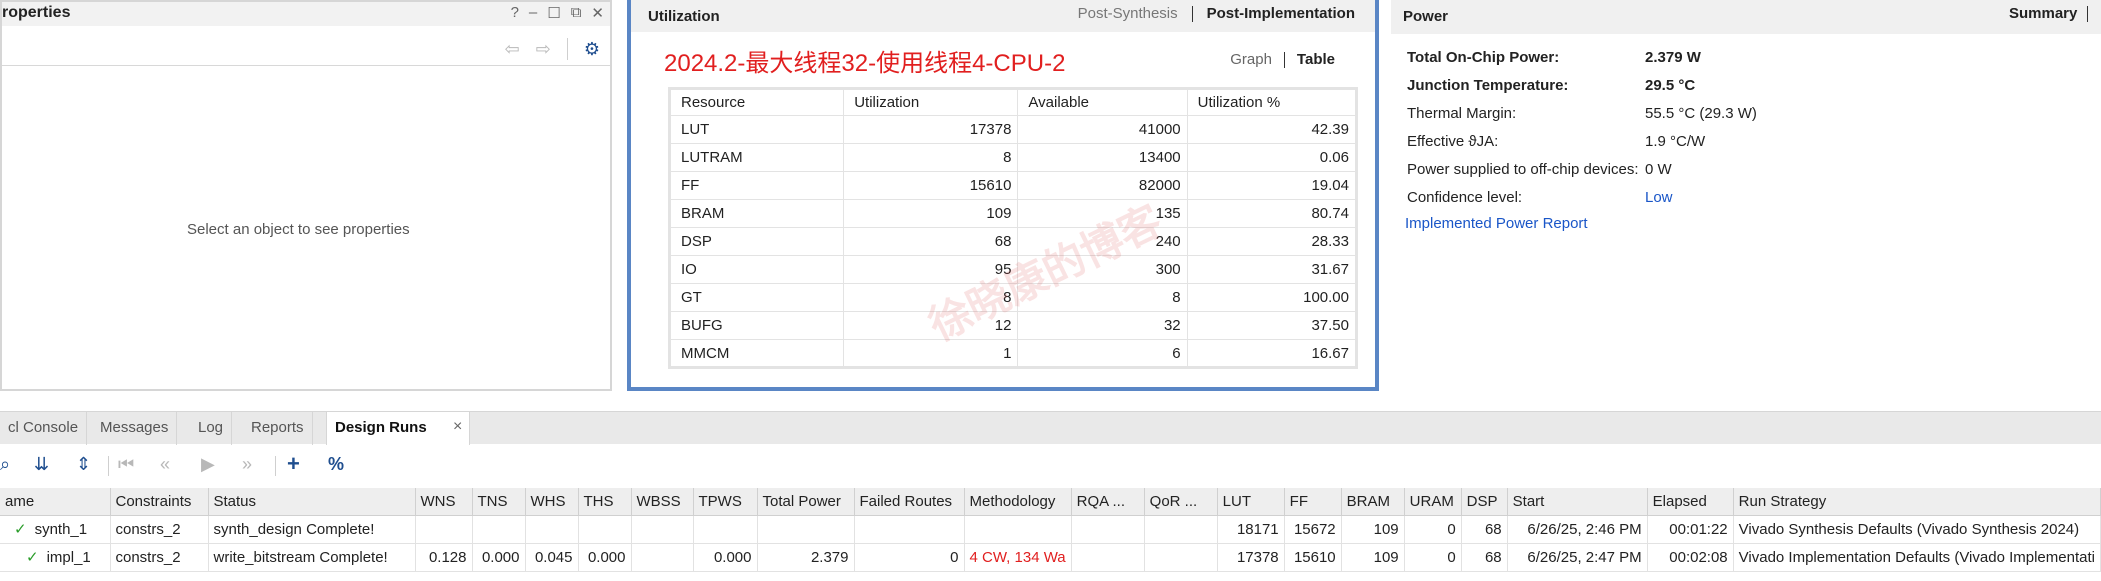  Describe the element at coordinates (1675, 141) in the screenshot. I see `power-value: 1.9 °C/W` at that location.